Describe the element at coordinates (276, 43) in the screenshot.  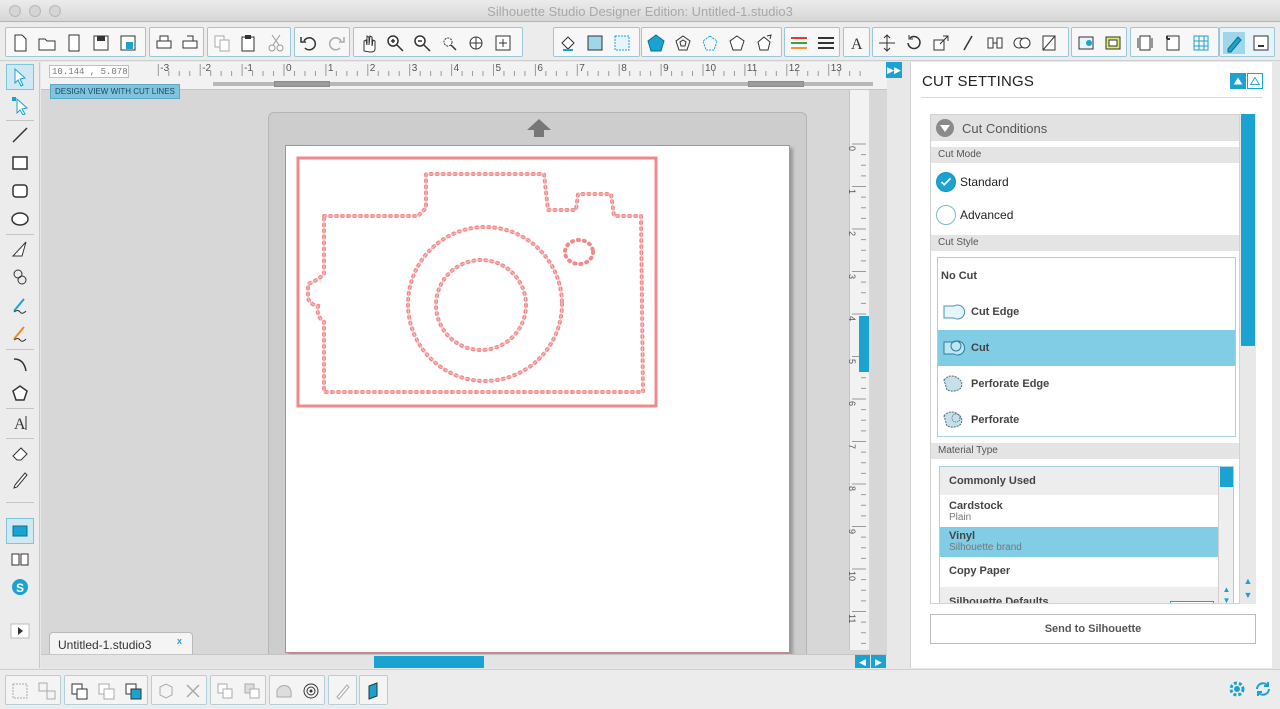
I see `cut-scissors-icon` at that location.